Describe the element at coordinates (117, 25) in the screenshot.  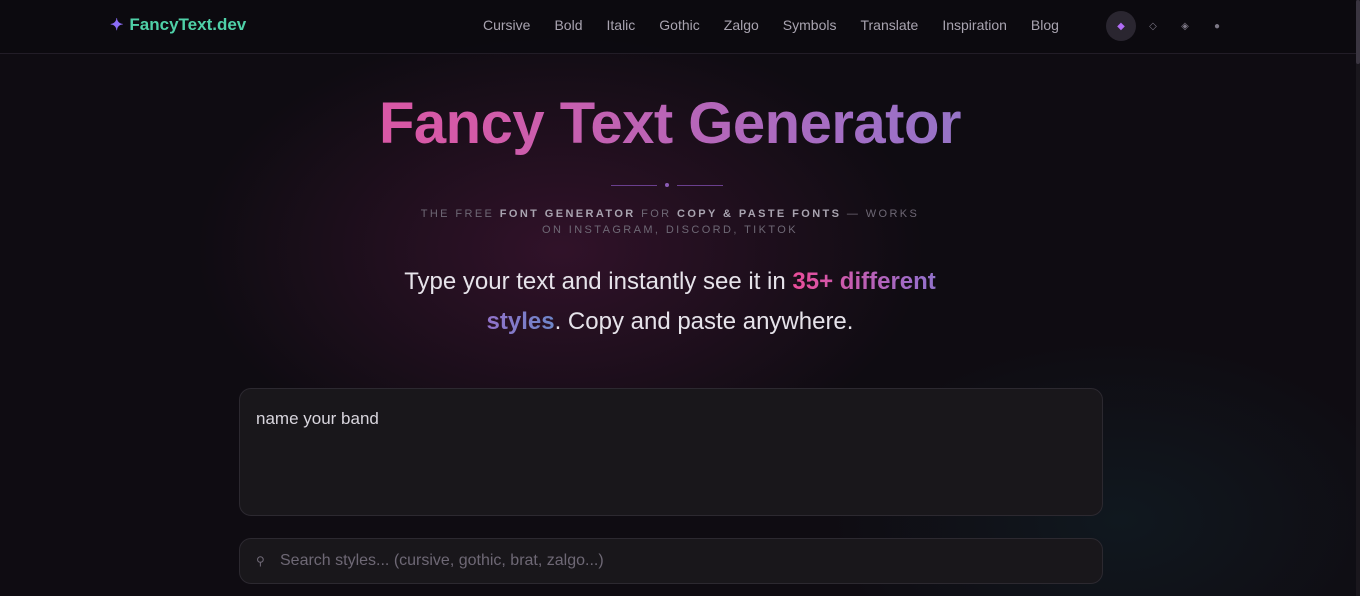
I see `sparkle-icon: ✦` at that location.